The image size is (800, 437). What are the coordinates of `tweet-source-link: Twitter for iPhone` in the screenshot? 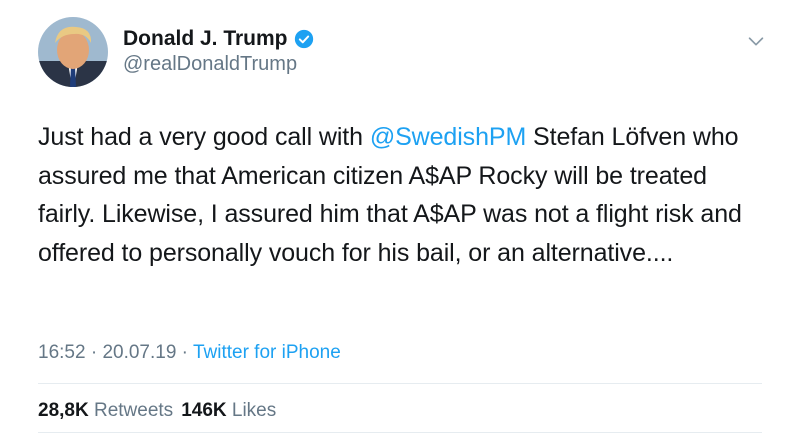 It's located at (267, 352).